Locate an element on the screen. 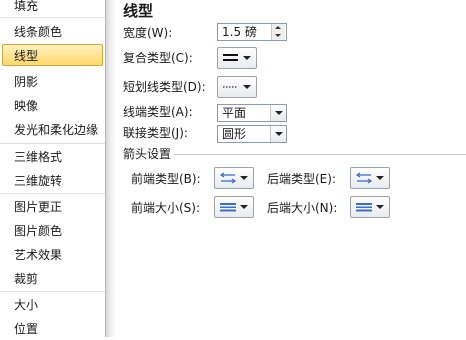  begin-type-button is located at coordinates (234, 178).